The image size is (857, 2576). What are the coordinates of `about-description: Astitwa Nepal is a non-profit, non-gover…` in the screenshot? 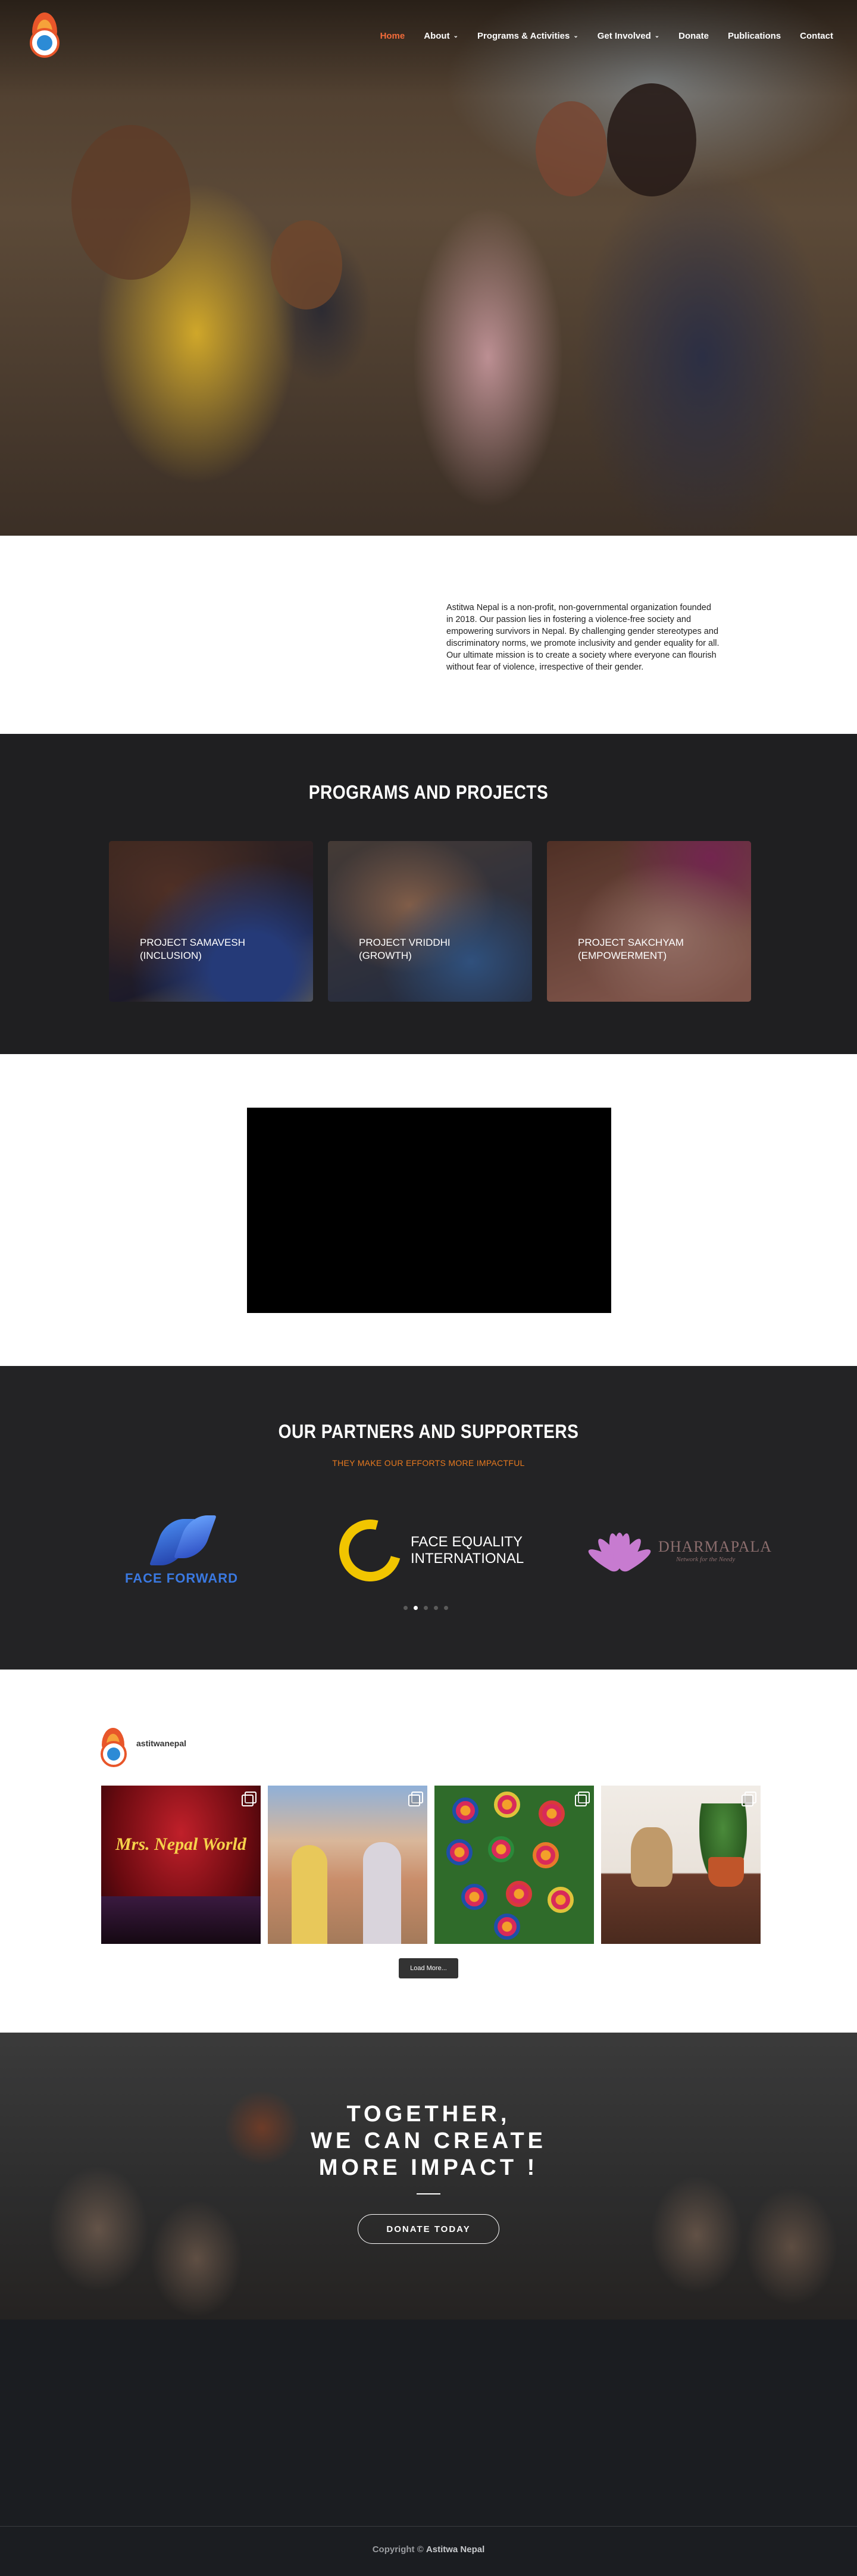 It's located at (583, 637).